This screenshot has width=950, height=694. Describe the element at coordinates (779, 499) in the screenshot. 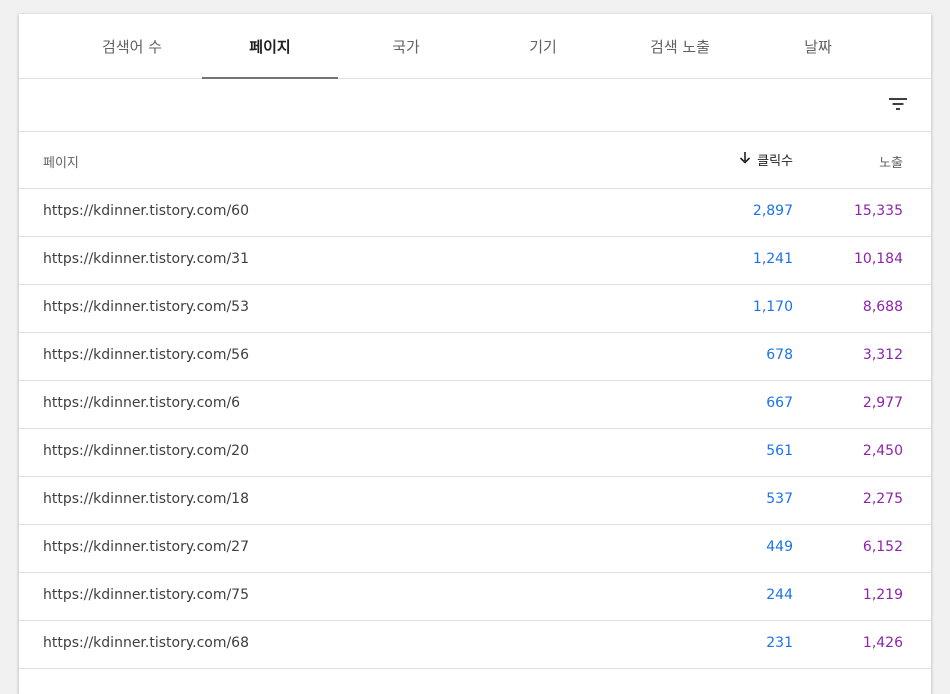

I see `clicks-value: 537` at that location.